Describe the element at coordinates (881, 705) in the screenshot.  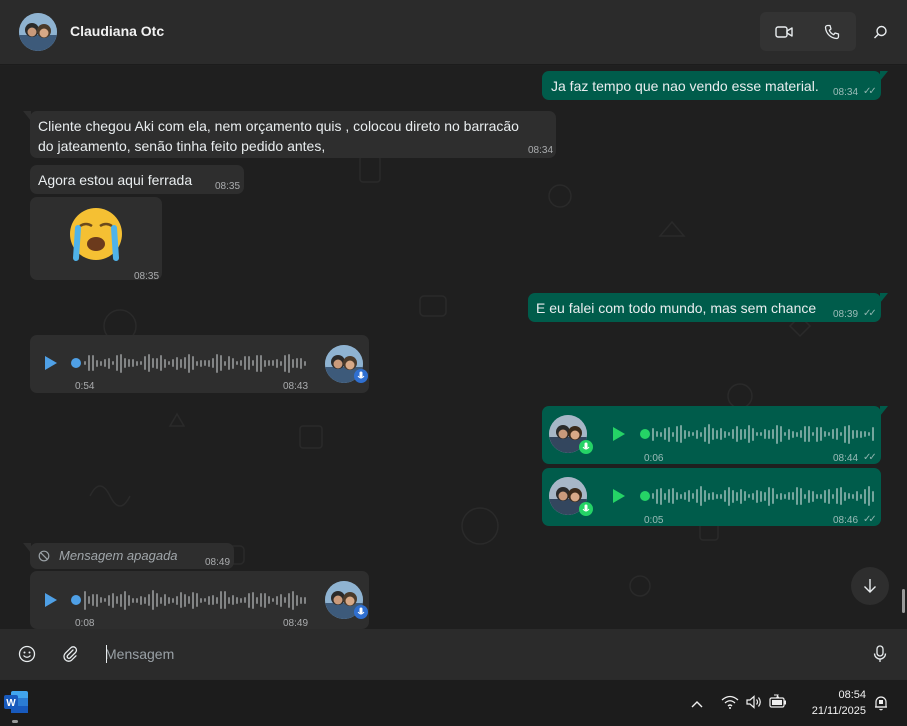
I see `notification-center-button` at that location.